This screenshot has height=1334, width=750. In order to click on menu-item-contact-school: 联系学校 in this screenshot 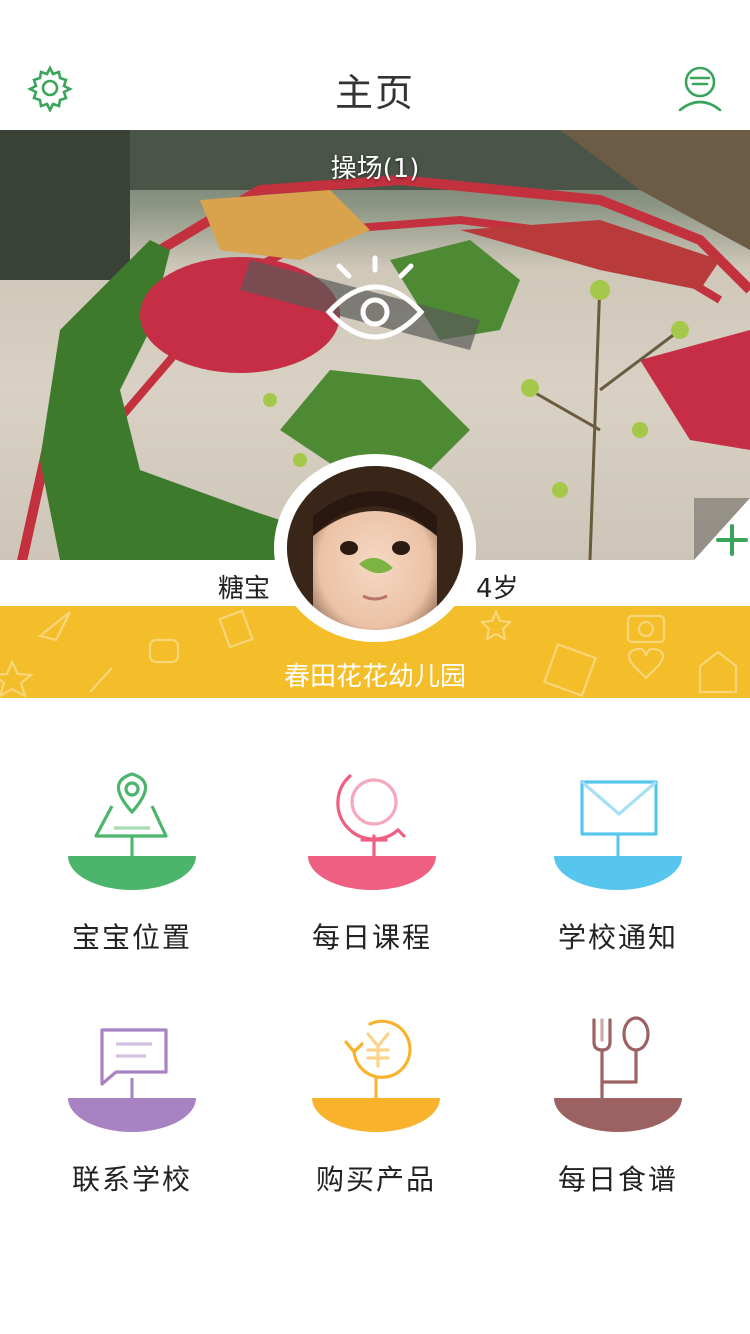, I will do `click(132, 1068)`.